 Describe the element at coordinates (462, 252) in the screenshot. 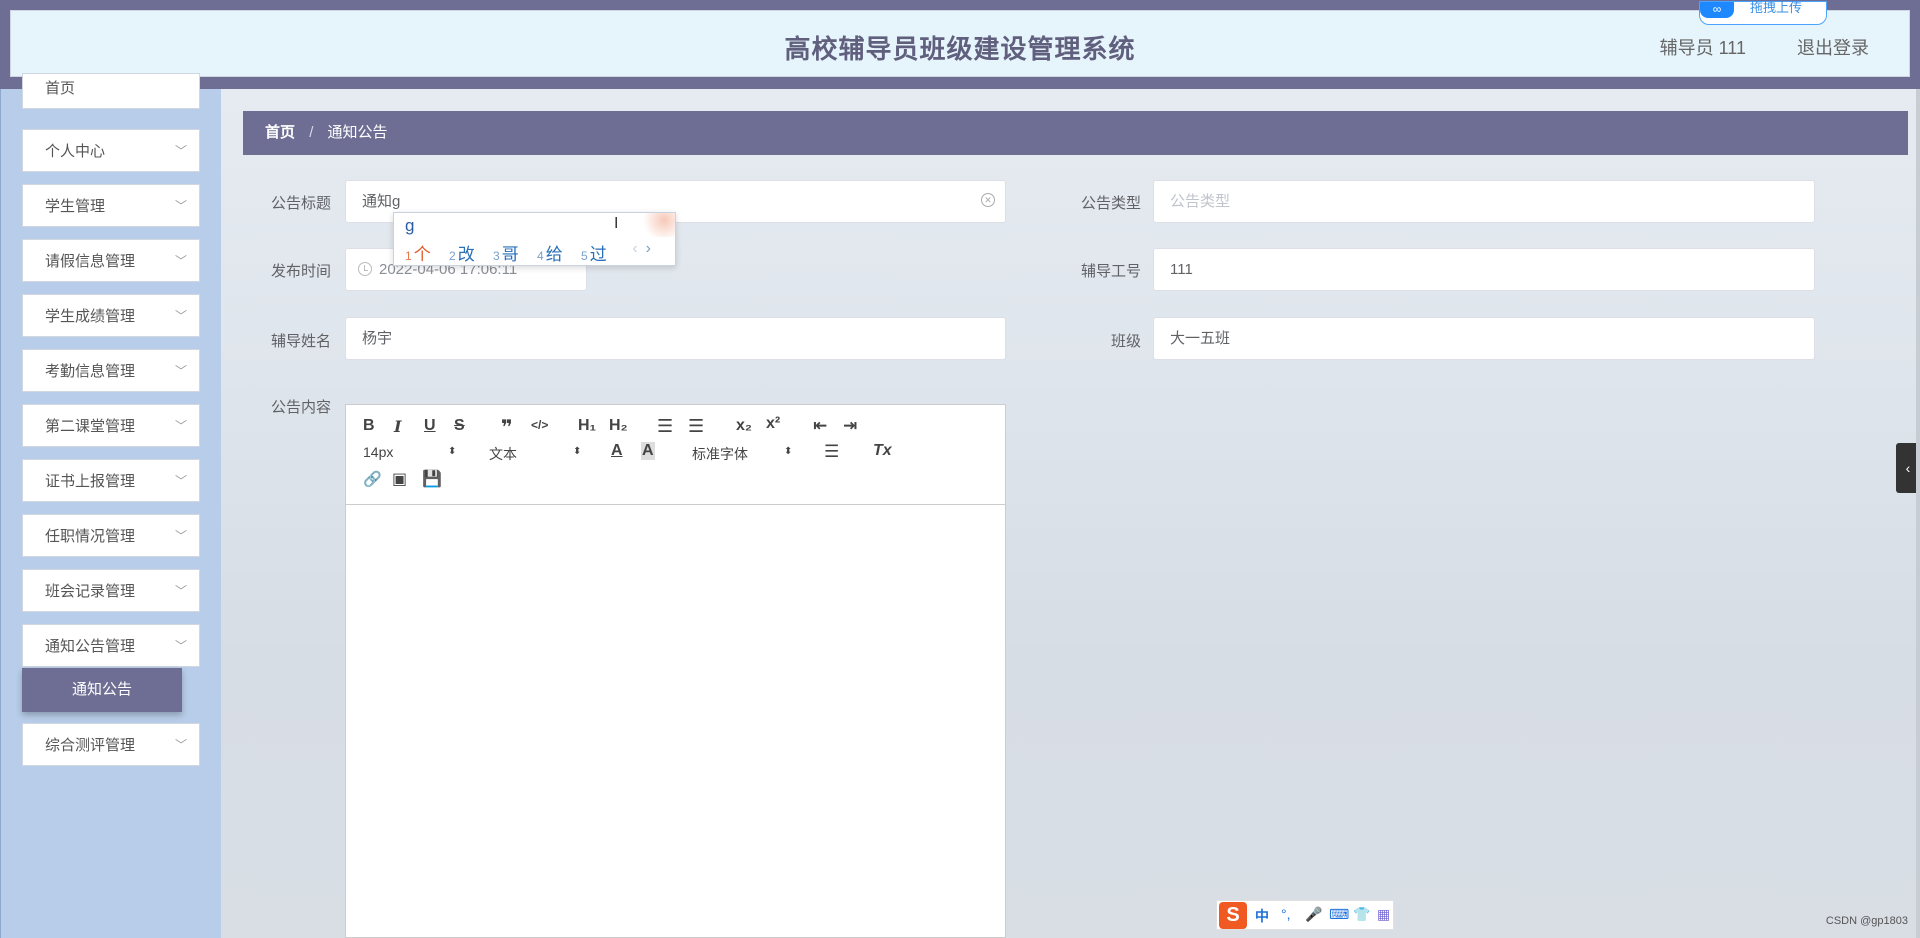

I see `ime-candidate: 2改` at that location.